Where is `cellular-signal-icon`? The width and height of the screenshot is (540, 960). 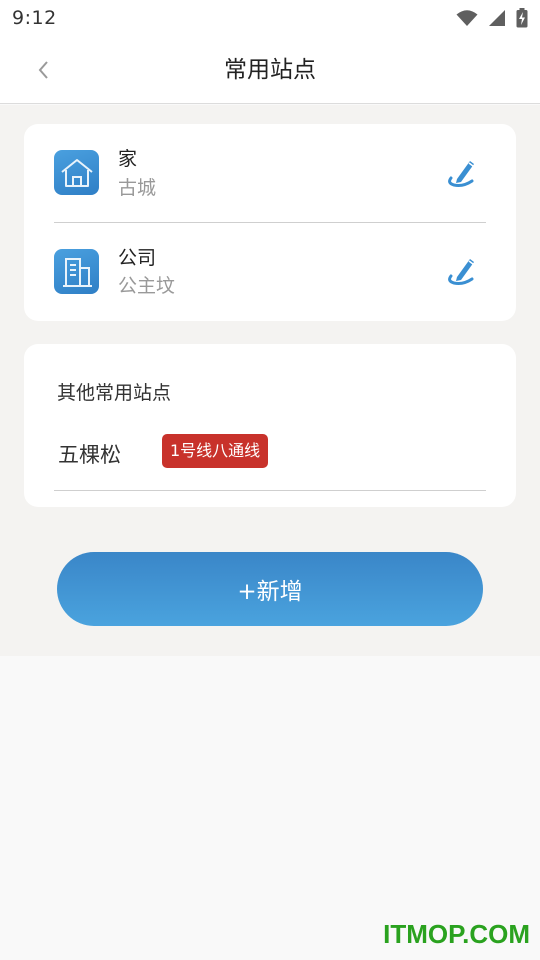
cellular-signal-icon is located at coordinates (497, 18).